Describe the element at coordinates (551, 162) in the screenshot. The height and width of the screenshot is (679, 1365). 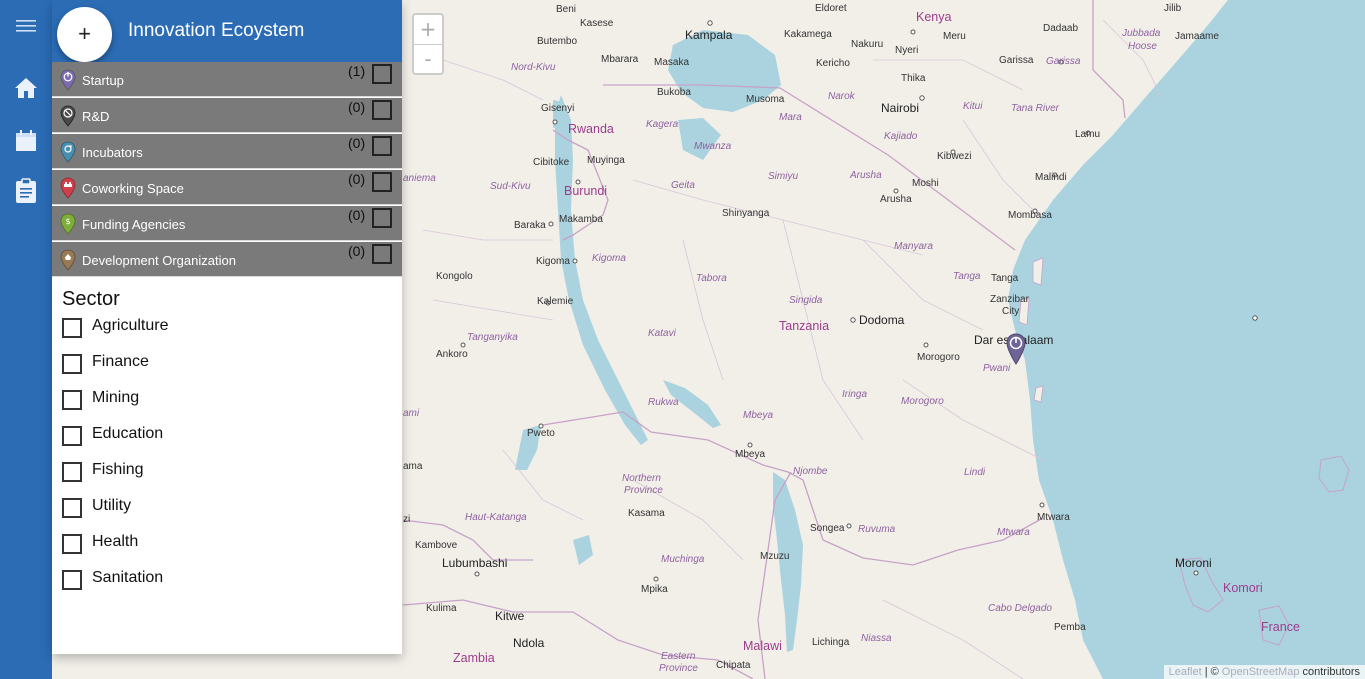
I see `map-label: Cibitoke` at that location.